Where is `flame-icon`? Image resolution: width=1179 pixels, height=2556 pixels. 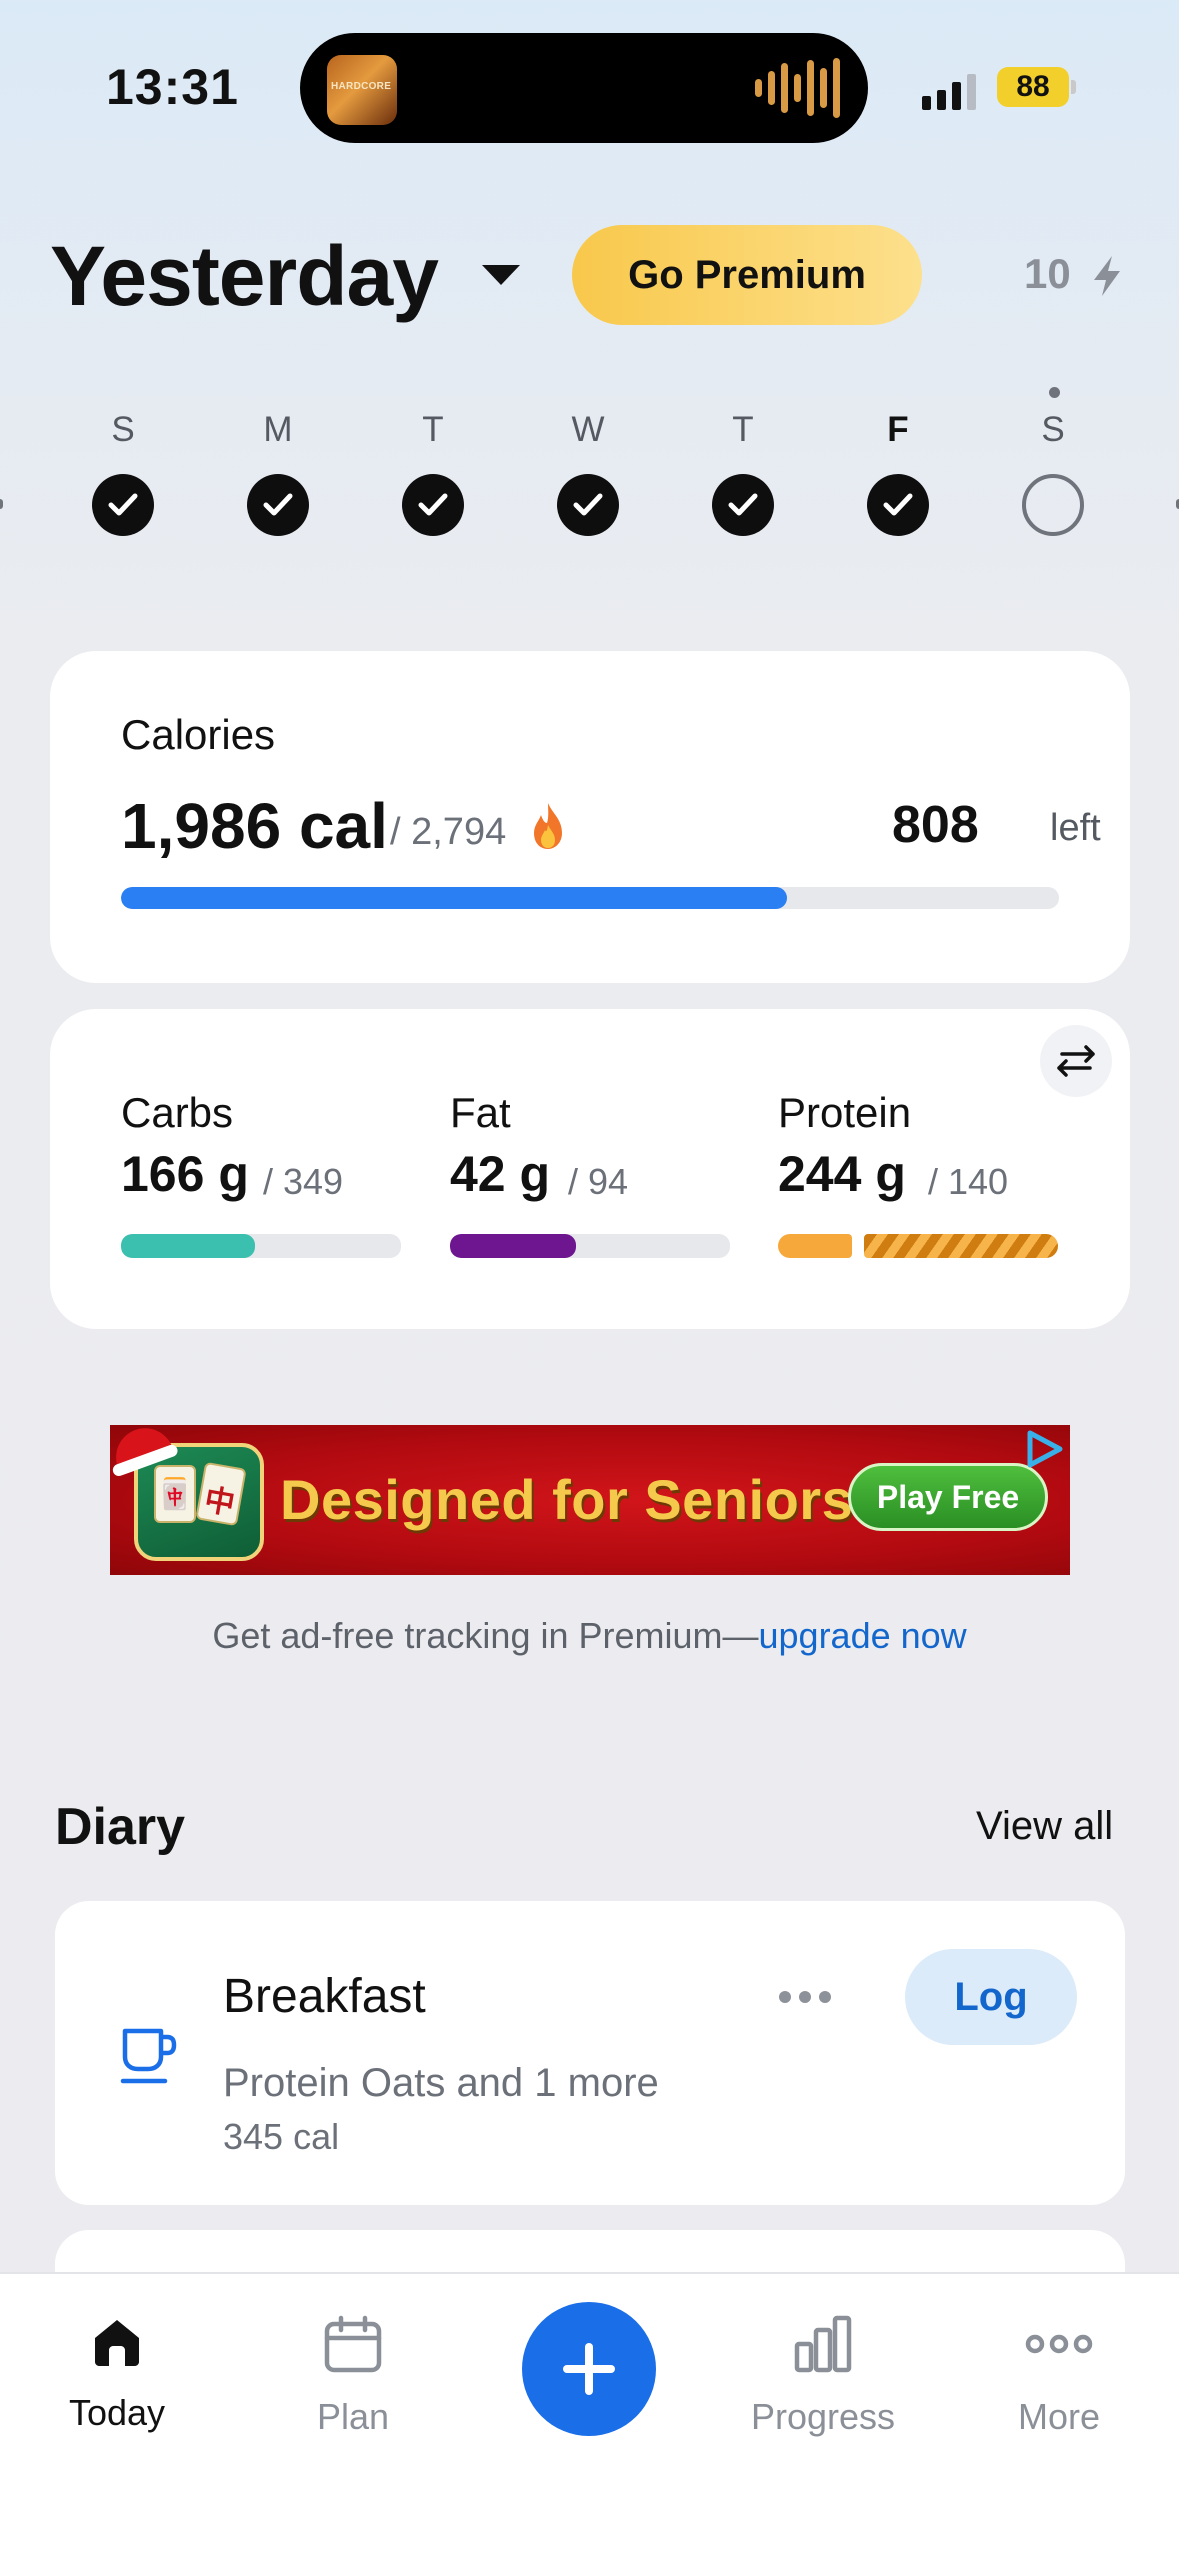
flame-icon is located at coordinates (548, 826).